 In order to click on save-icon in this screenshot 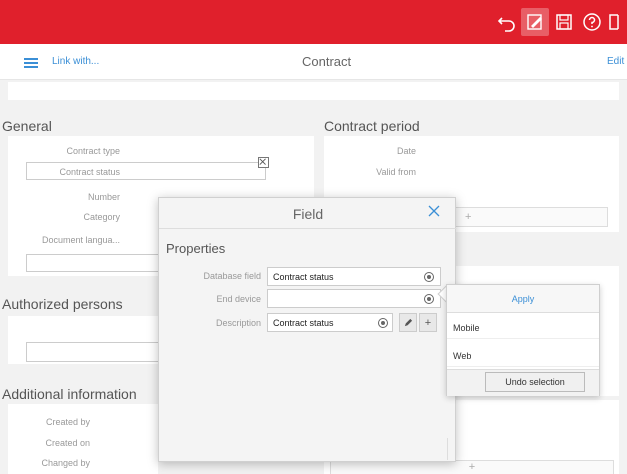, I will do `click(564, 22)`.